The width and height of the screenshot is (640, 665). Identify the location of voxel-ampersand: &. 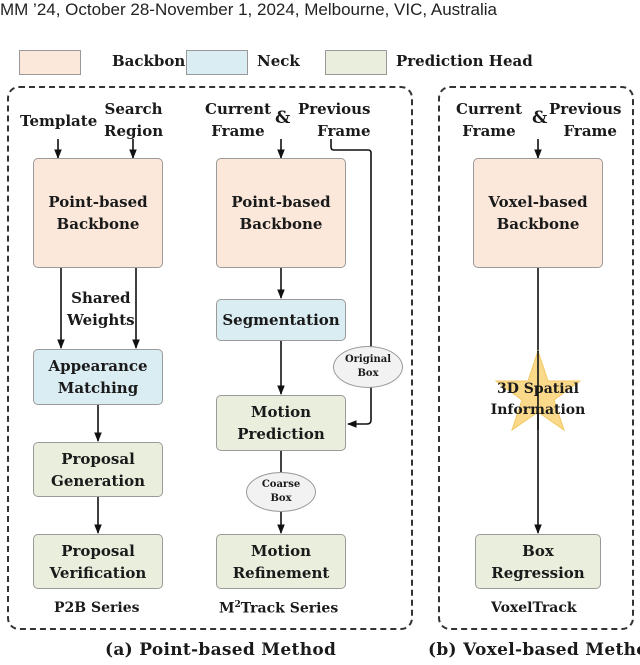
(540, 118).